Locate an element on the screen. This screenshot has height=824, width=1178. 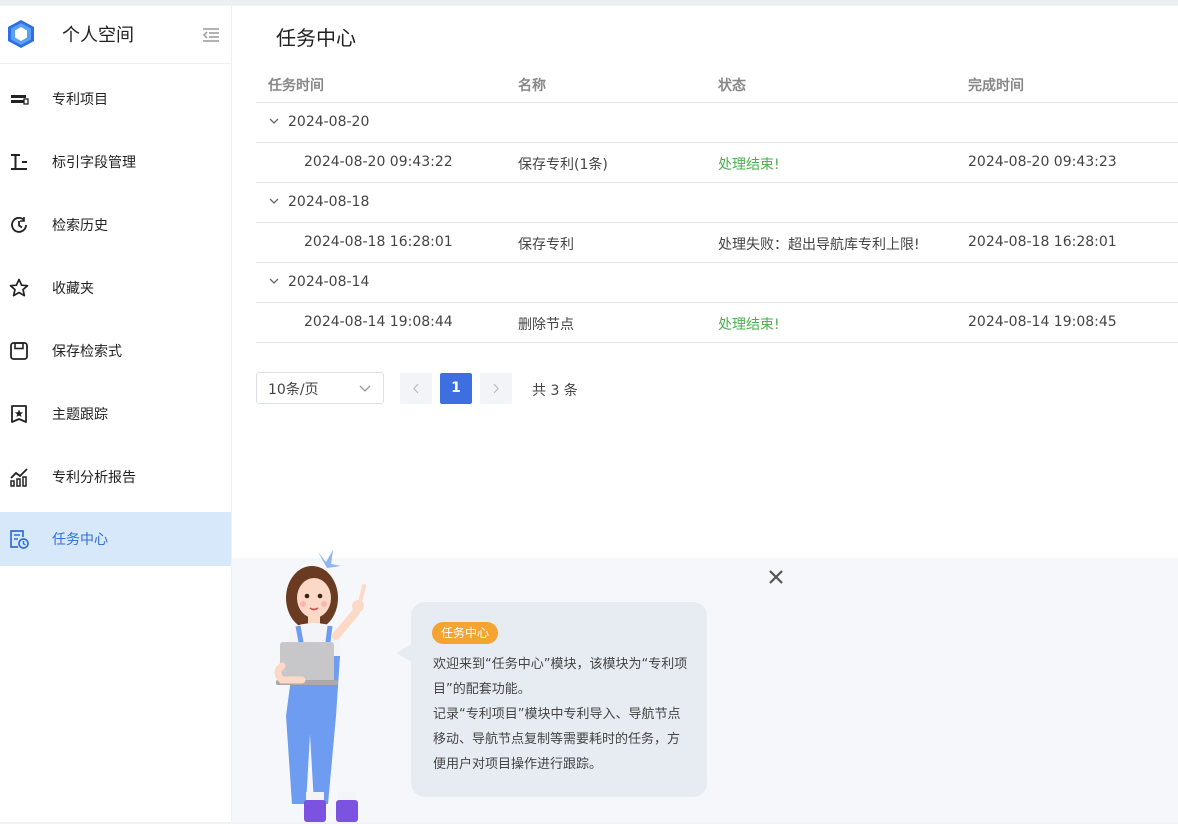
guide-character-illustration is located at coordinates (323, 685).